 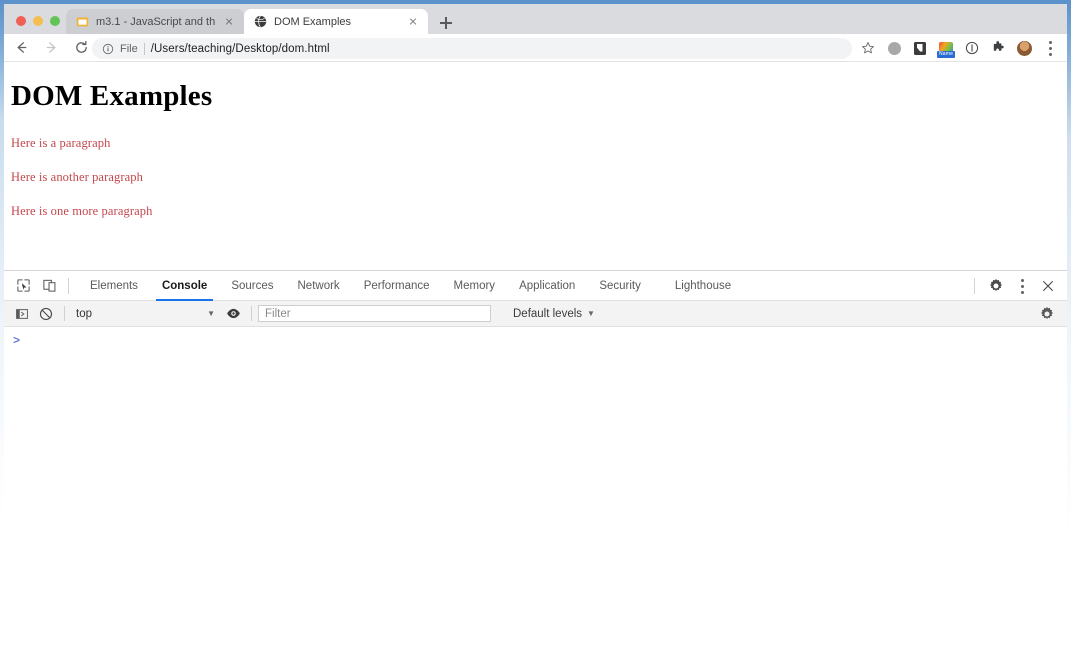 I want to click on tab-console: Console, so click(x=184, y=286).